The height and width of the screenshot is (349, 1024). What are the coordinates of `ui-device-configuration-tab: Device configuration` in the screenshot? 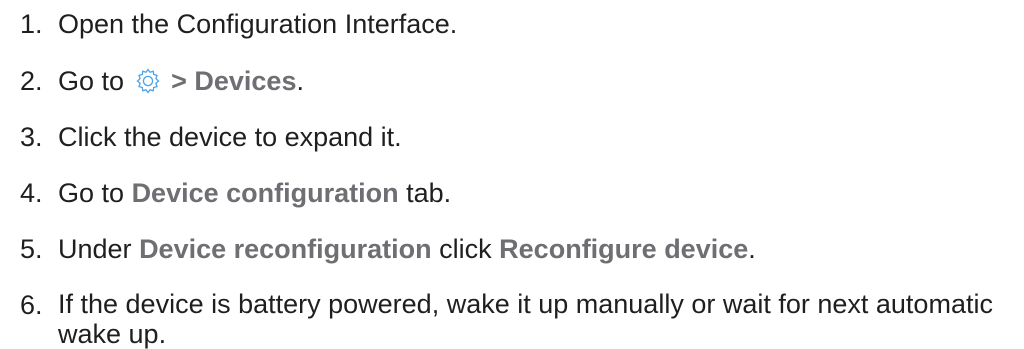 It's located at (265, 193).